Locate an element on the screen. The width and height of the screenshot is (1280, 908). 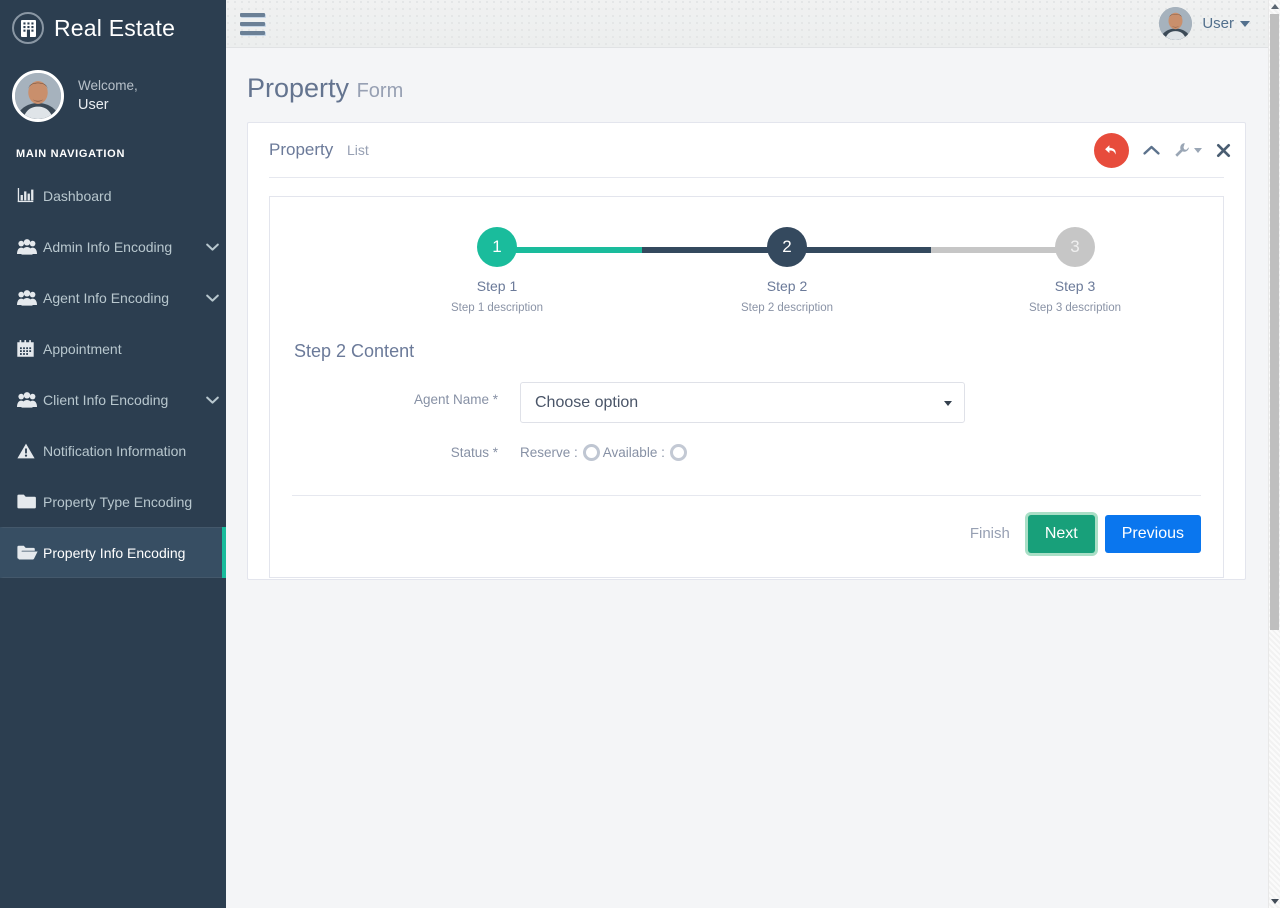
sidebar-item-client-info-encoding: Client Info Encoding is located at coordinates (113, 399).